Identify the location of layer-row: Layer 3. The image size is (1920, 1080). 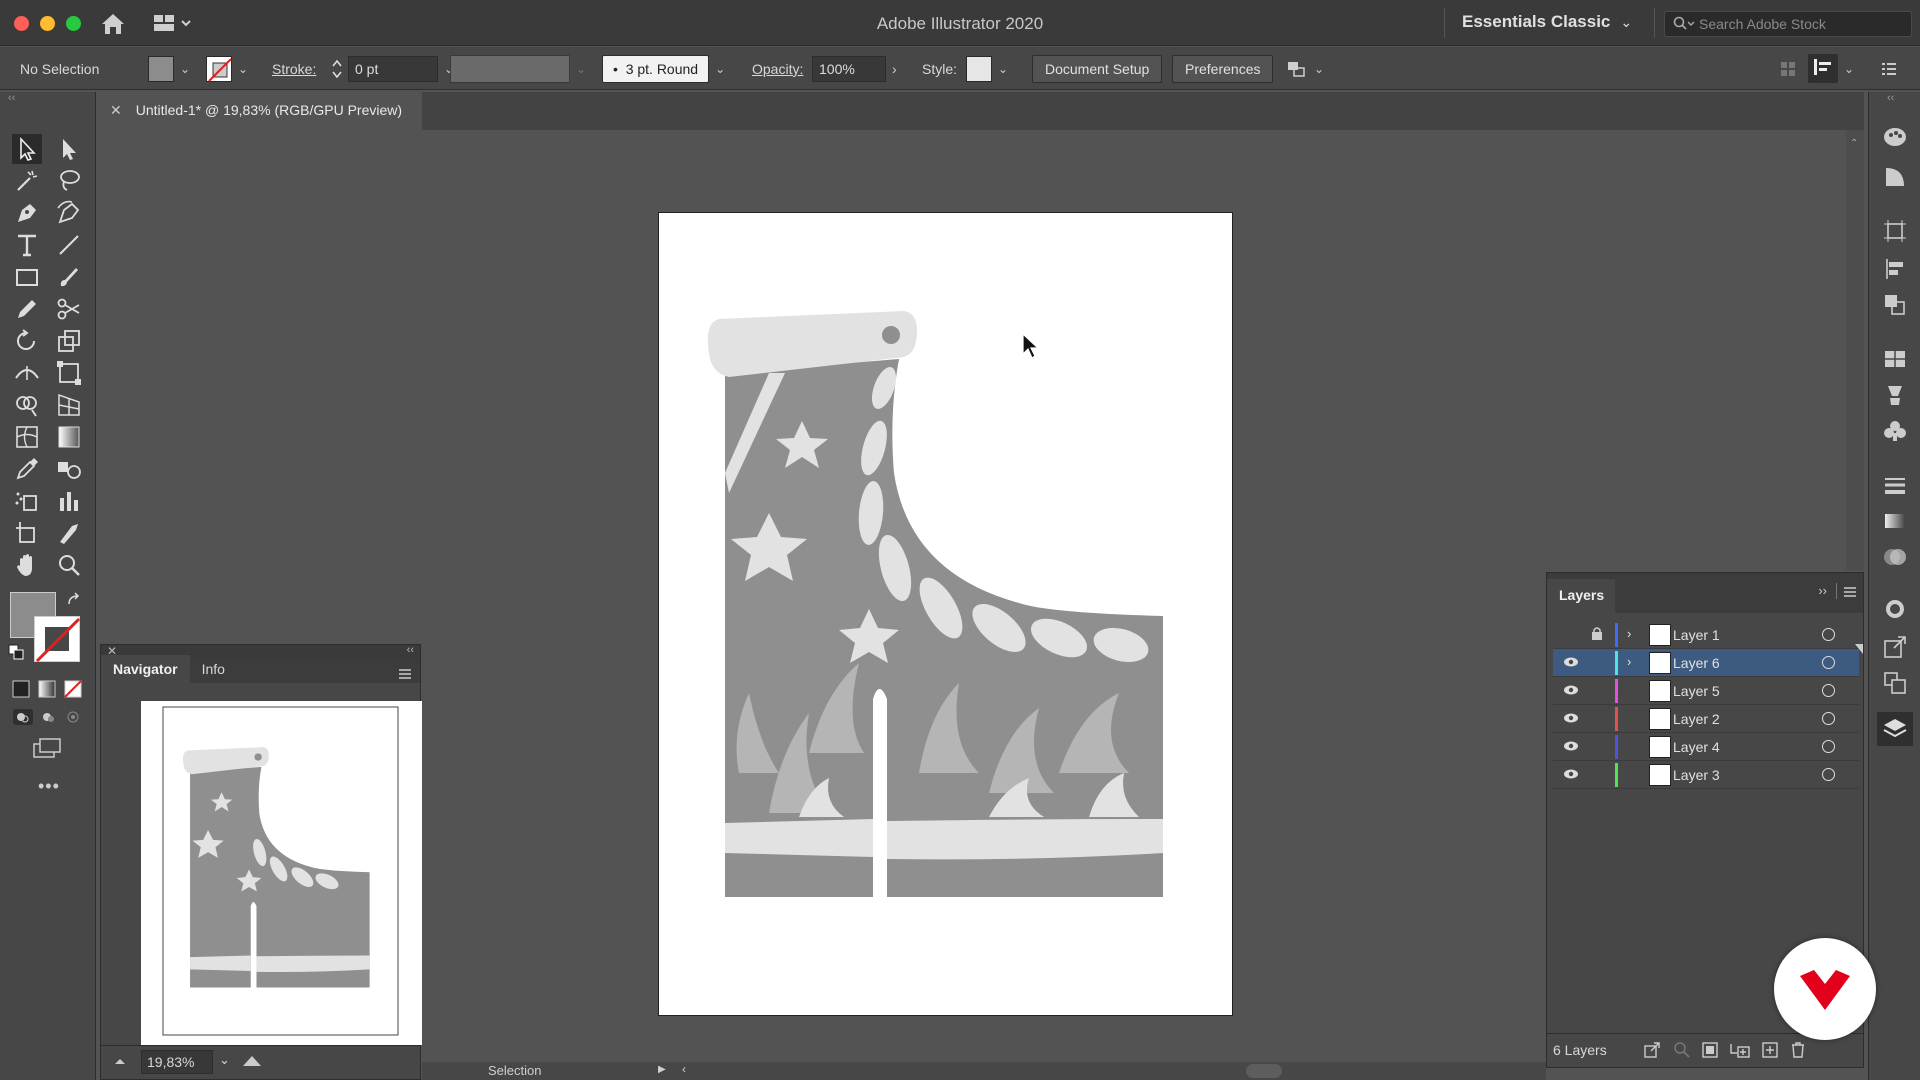
(1706, 775).